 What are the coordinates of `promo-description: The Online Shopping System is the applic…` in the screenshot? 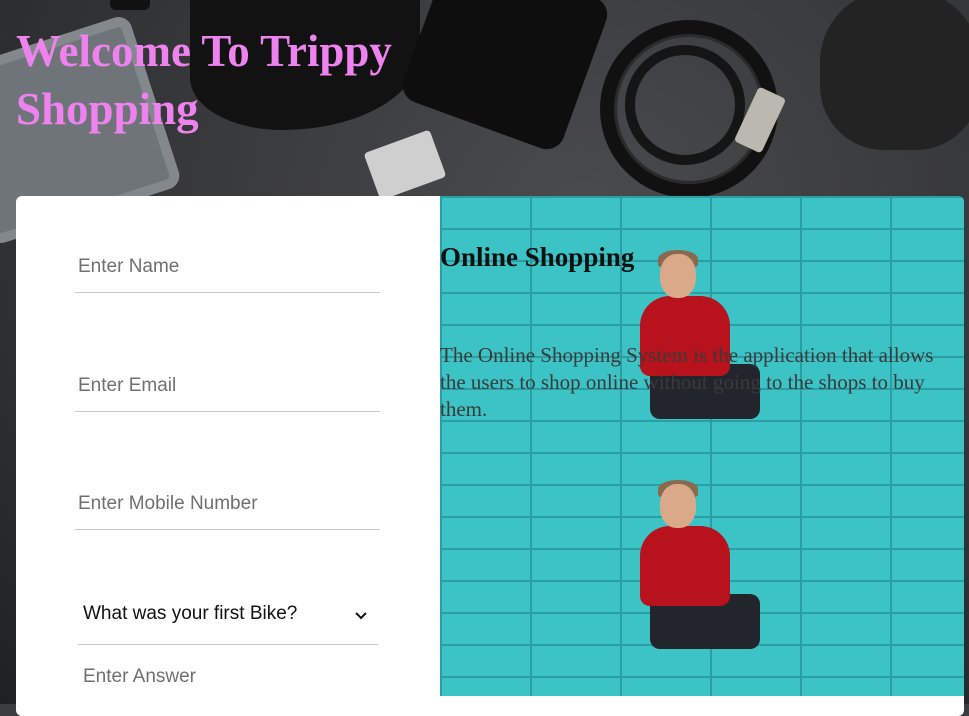 It's located at (687, 382).